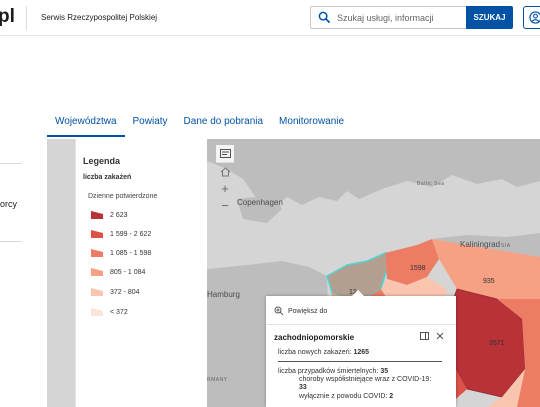 The width and height of the screenshot is (540, 407). I want to click on region-value-label: 1598, so click(418, 268).